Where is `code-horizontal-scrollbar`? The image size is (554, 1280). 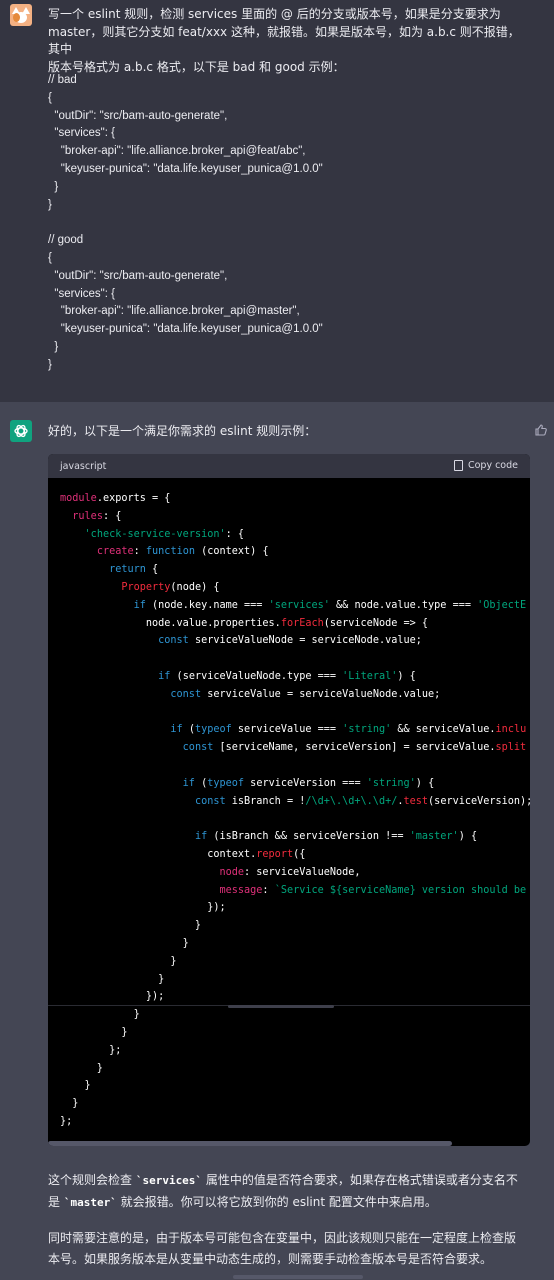 code-horizontal-scrollbar is located at coordinates (250, 1143).